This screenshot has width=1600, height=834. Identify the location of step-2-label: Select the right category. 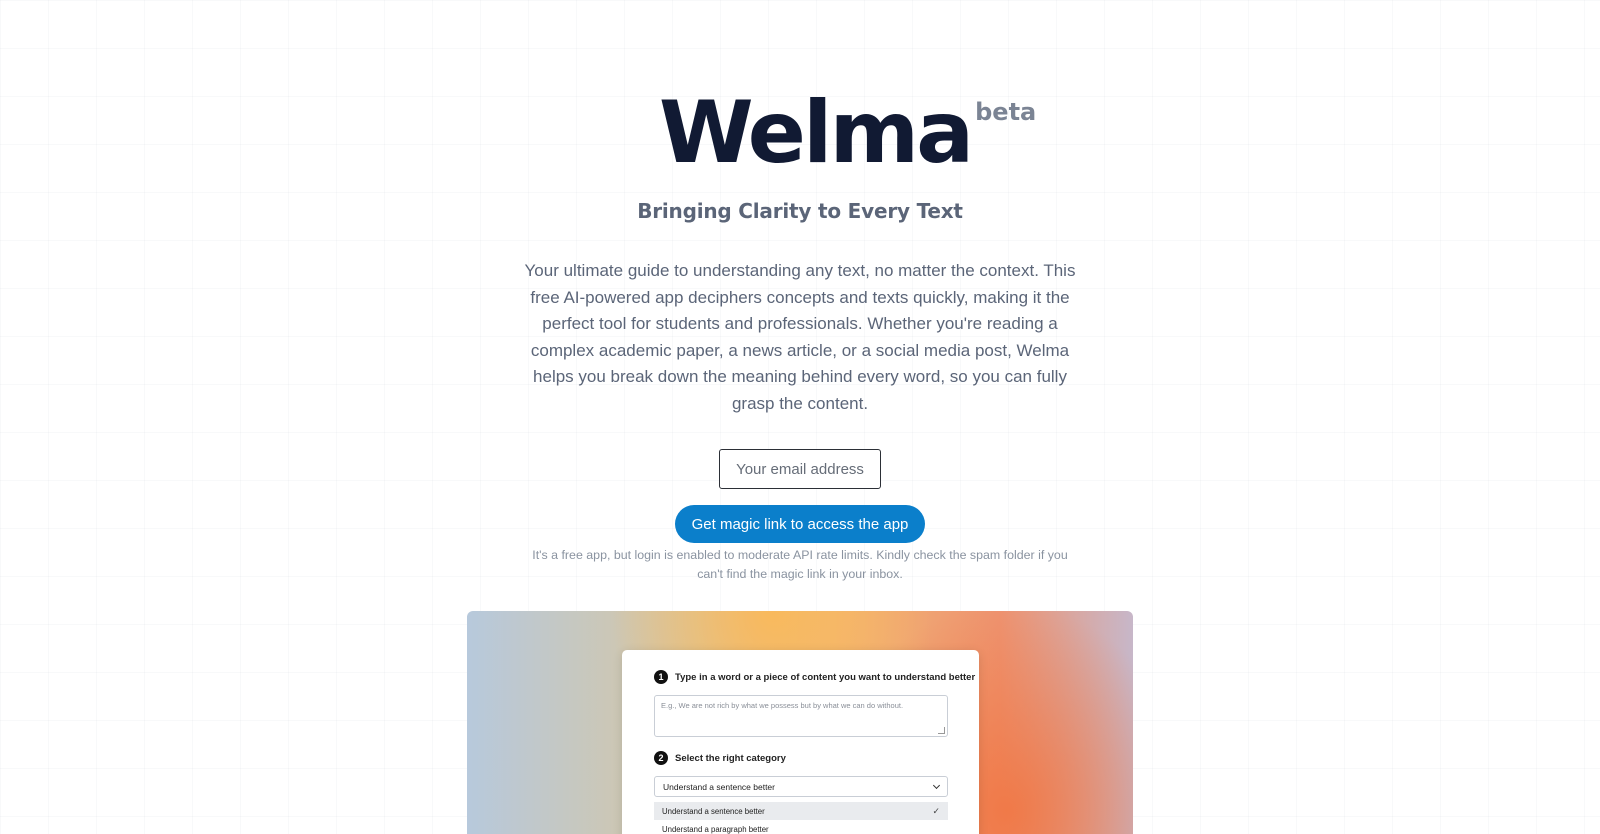
(730, 758).